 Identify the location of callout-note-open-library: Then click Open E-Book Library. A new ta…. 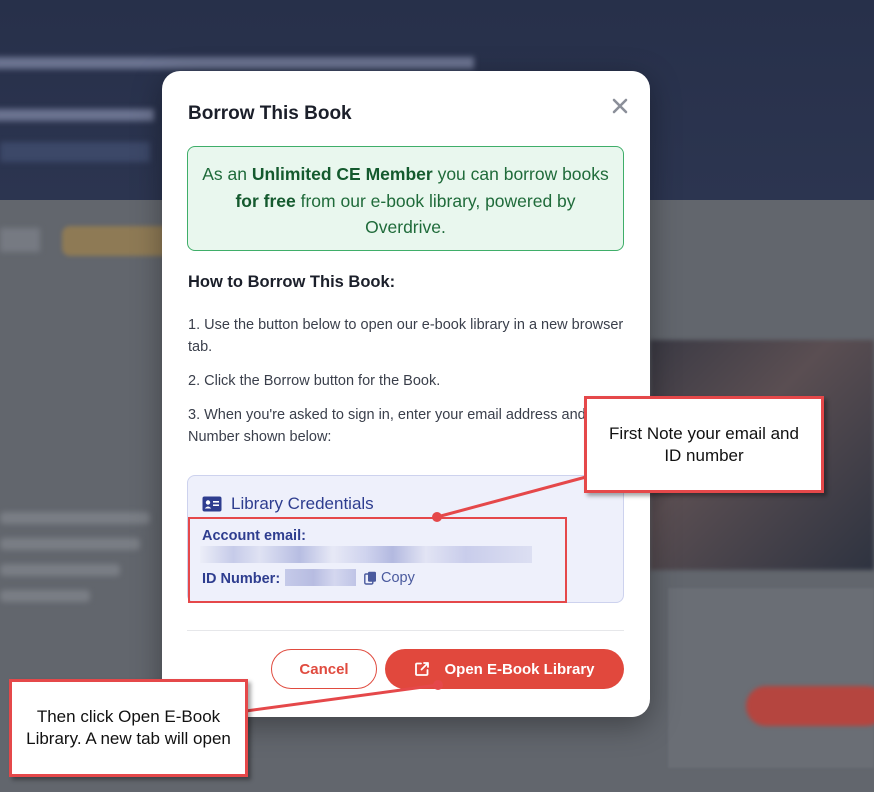
(128, 728).